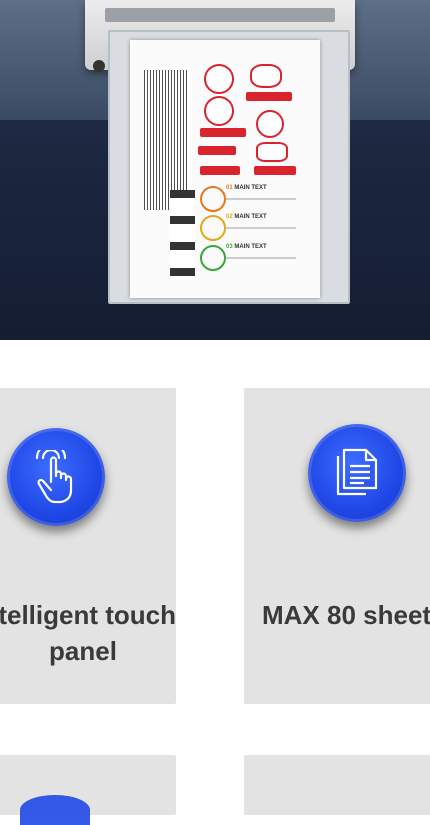 Image resolution: width=430 pixels, height=825 pixels. Describe the element at coordinates (83, 651) in the screenshot. I see `feature-title-line2: panel` at that location.